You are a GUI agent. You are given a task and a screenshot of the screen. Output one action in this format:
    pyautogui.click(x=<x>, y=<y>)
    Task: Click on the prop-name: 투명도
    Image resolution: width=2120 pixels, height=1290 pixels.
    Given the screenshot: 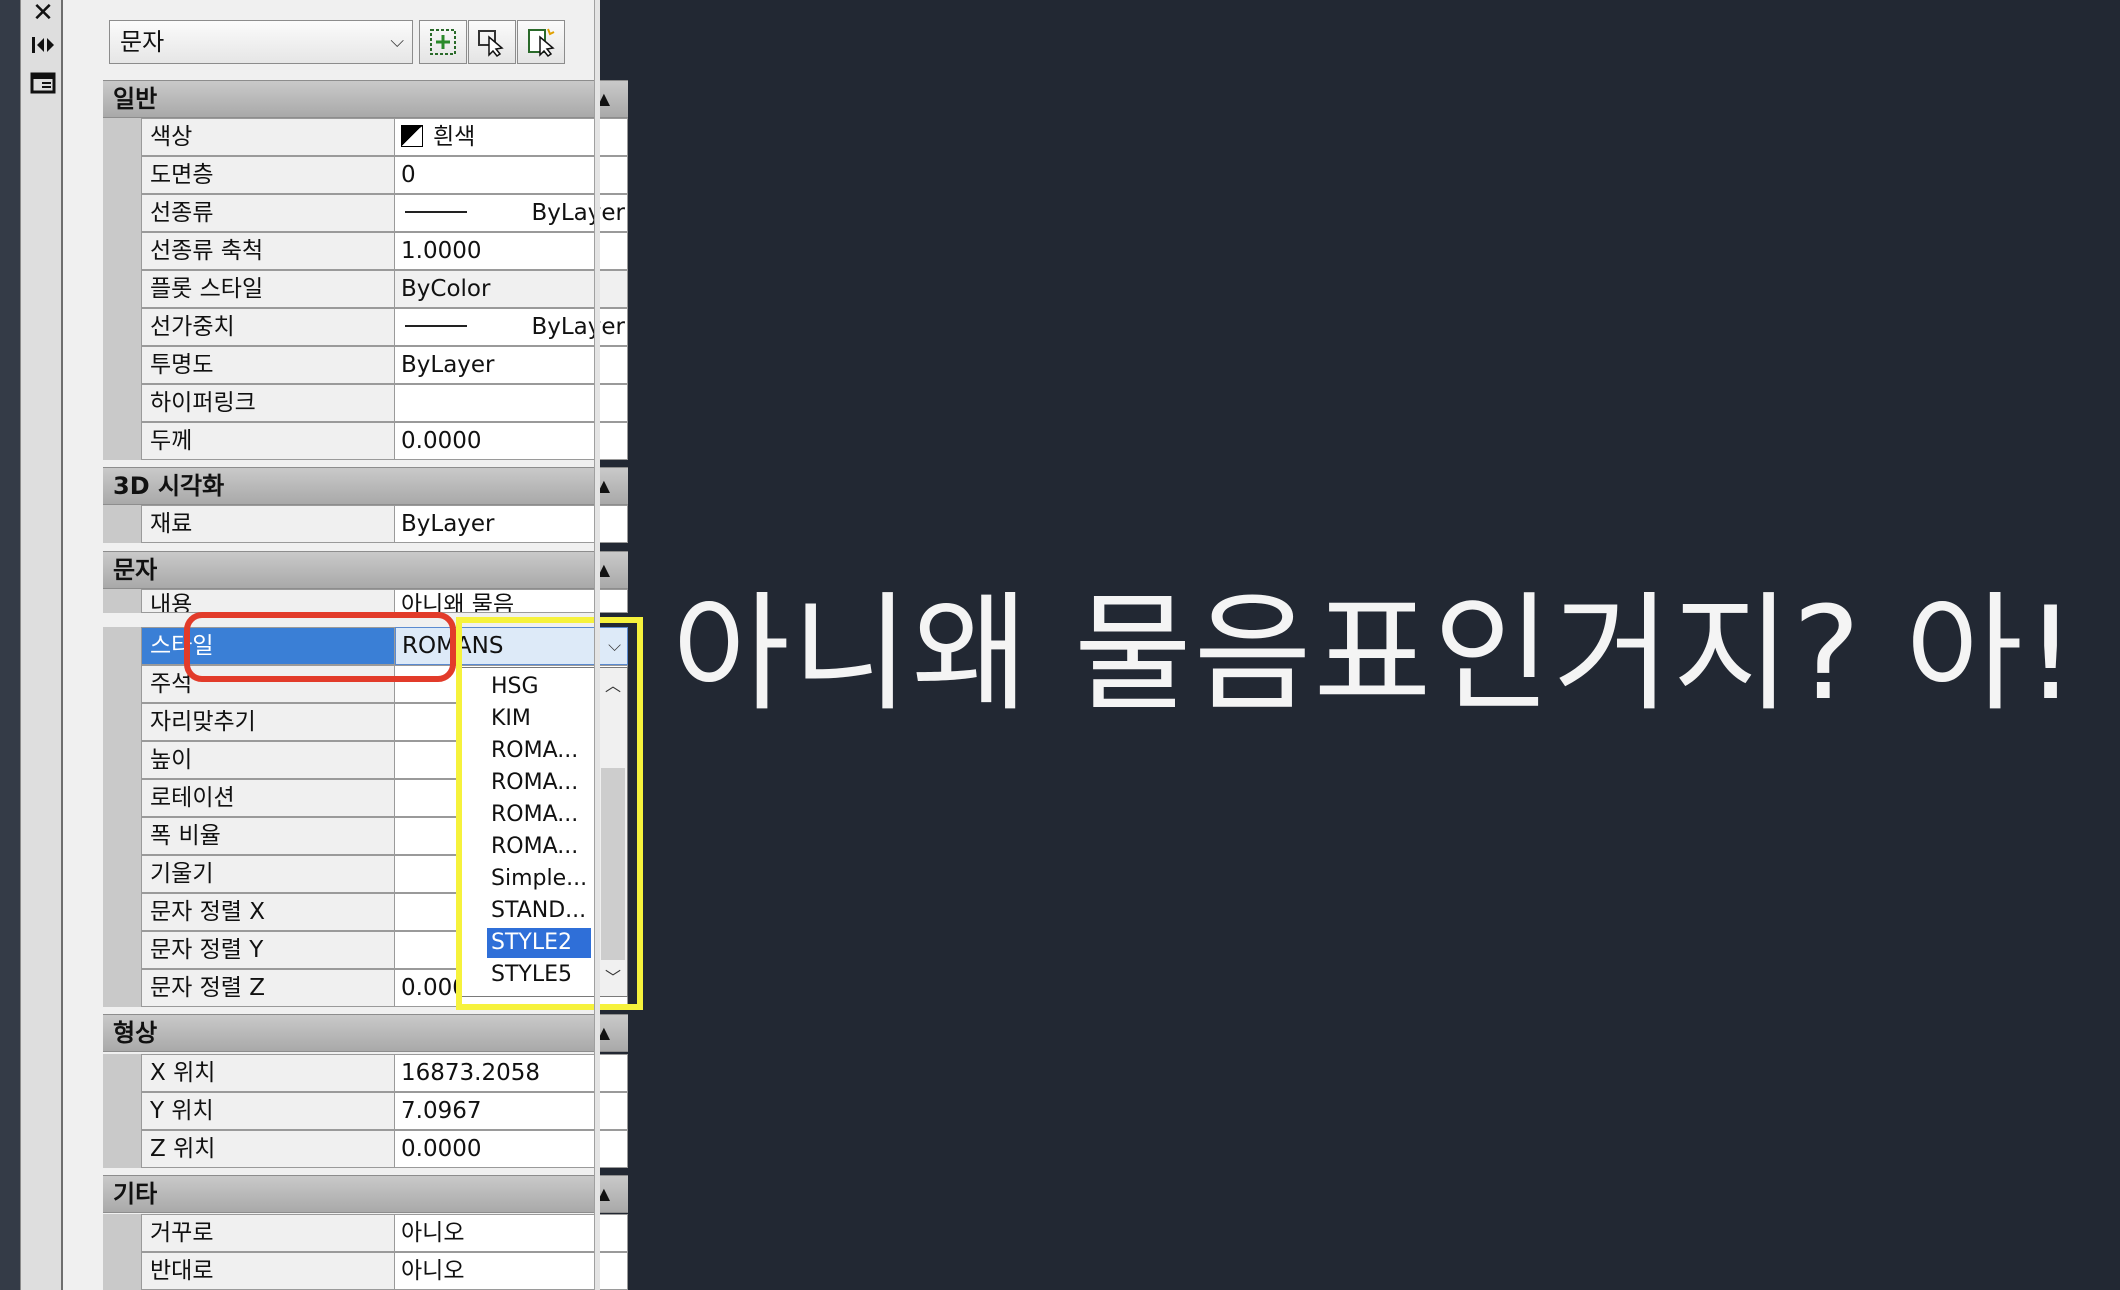 What is the action you would take?
    pyautogui.click(x=268, y=365)
    